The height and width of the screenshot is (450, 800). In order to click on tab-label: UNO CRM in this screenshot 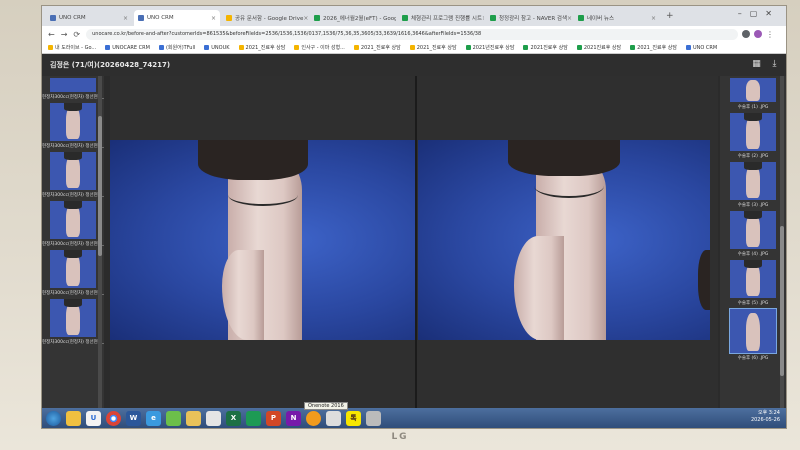, I will do `click(160, 18)`.